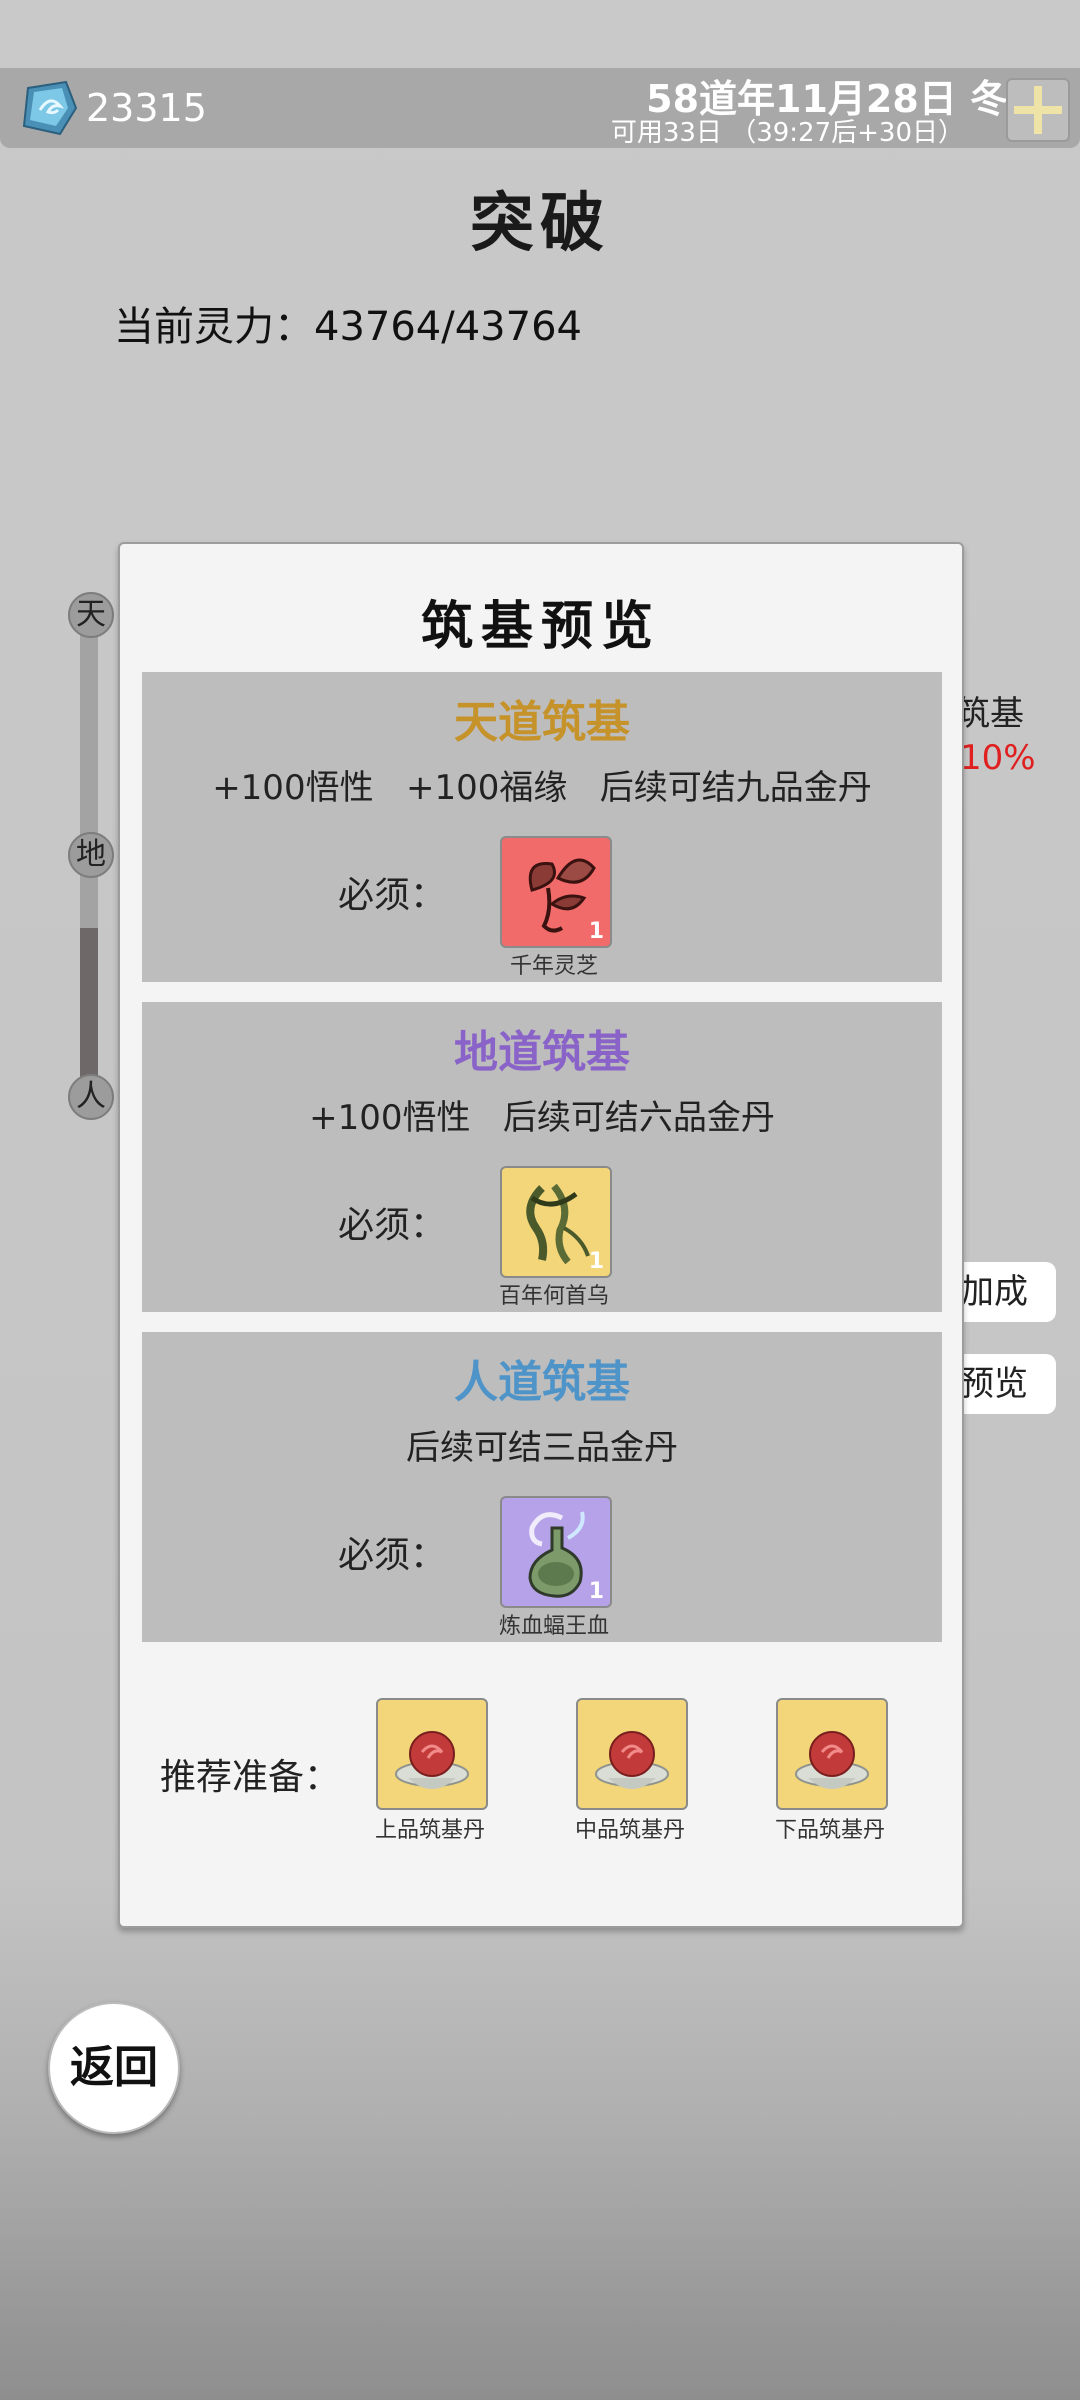  I want to click on background-rate: 10%, so click(998, 758).